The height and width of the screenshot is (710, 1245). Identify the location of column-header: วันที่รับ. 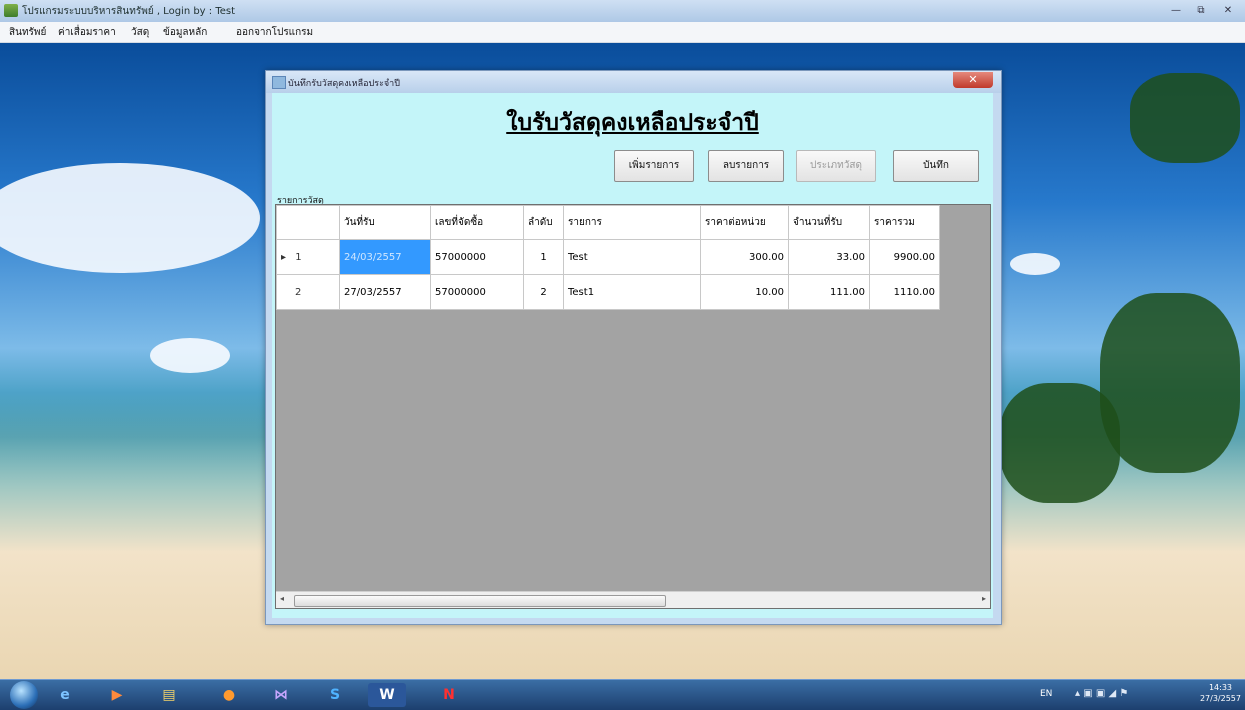
(385, 222).